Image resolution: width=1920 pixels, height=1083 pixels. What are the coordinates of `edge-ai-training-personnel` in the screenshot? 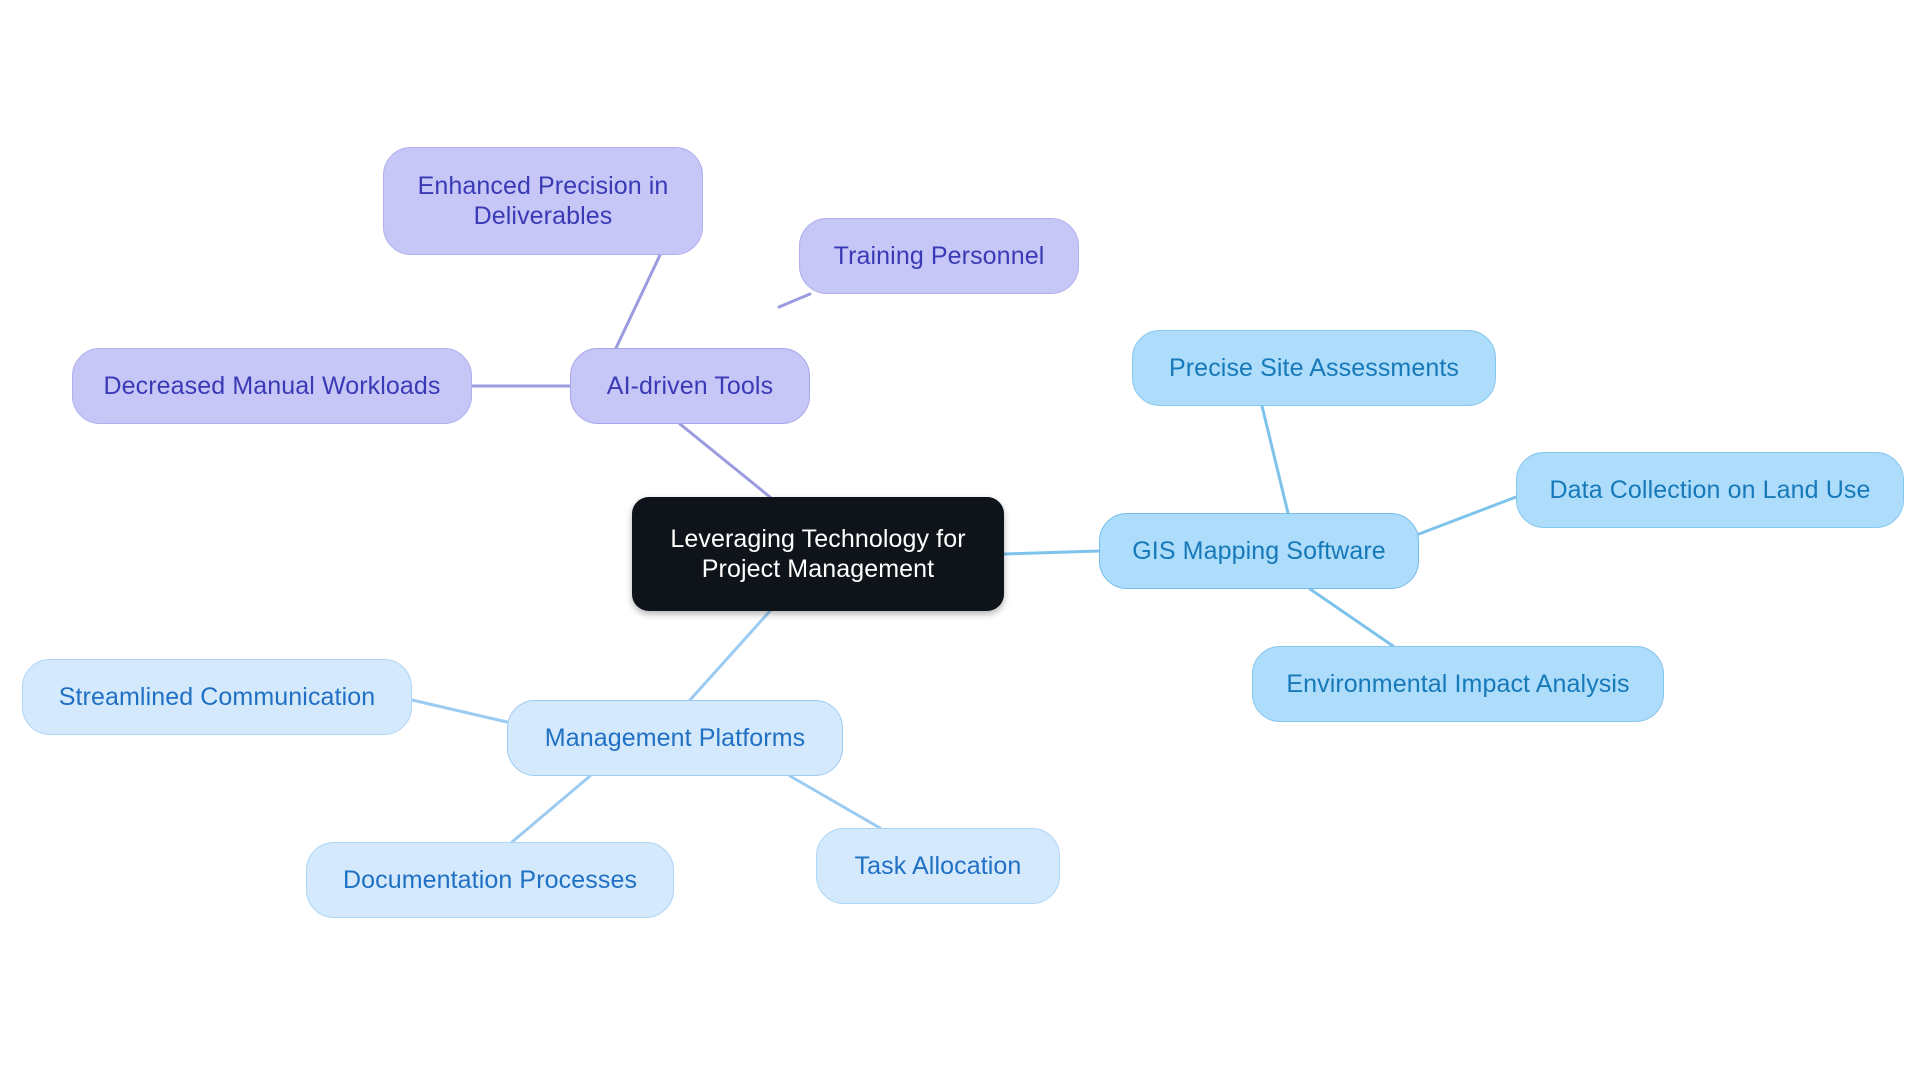 It's located at (794, 300).